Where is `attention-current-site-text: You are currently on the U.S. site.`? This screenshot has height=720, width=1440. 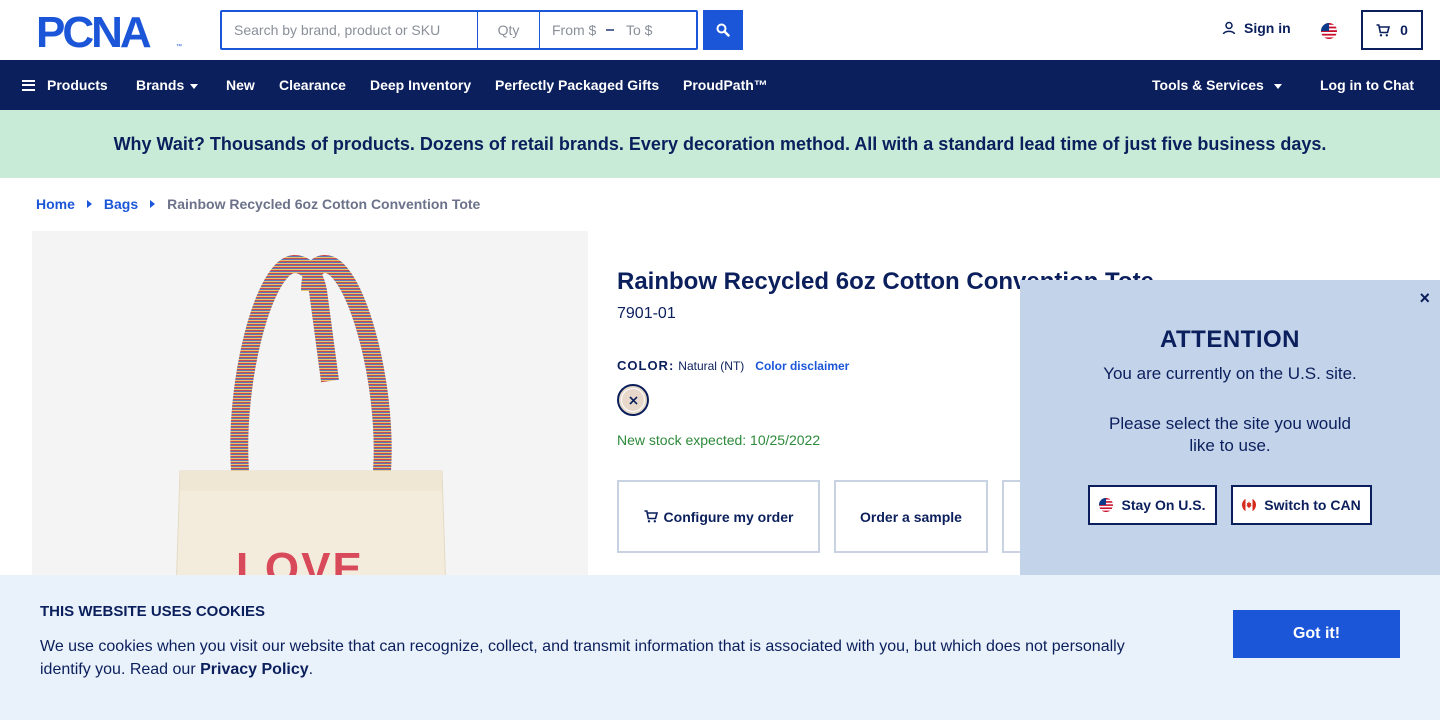 attention-current-site-text: You are currently on the U.S. site. is located at coordinates (1230, 373).